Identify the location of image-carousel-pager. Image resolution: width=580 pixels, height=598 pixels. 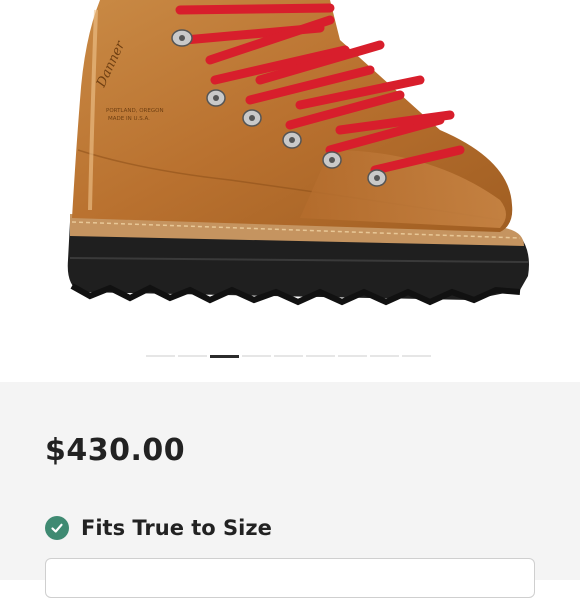
(288, 356).